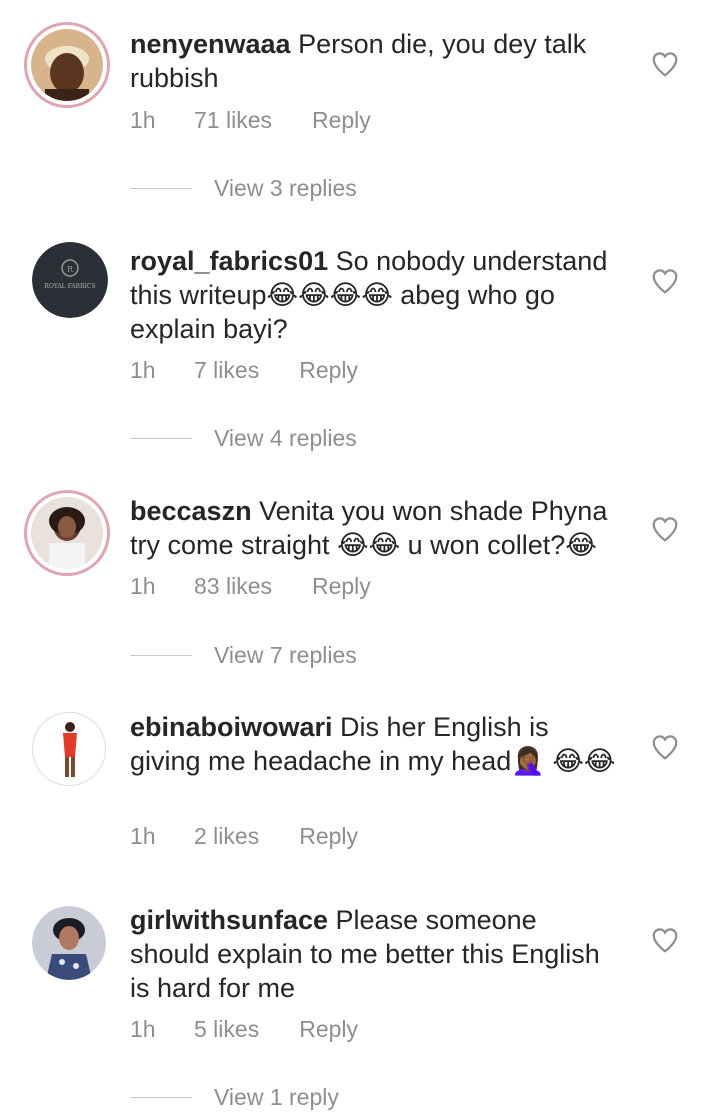 The width and height of the screenshot is (720, 1112). Describe the element at coordinates (210, 44) in the screenshot. I see `comment-username: nenyenwaaa` at that location.